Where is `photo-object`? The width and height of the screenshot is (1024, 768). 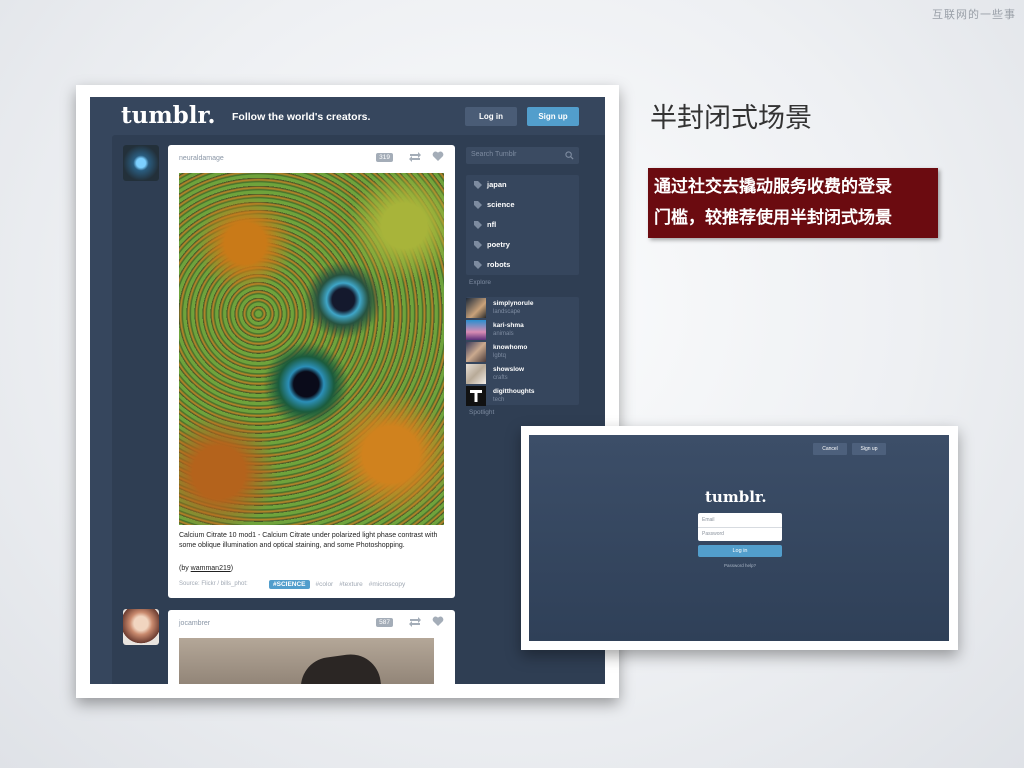 photo-object is located at coordinates (339, 667).